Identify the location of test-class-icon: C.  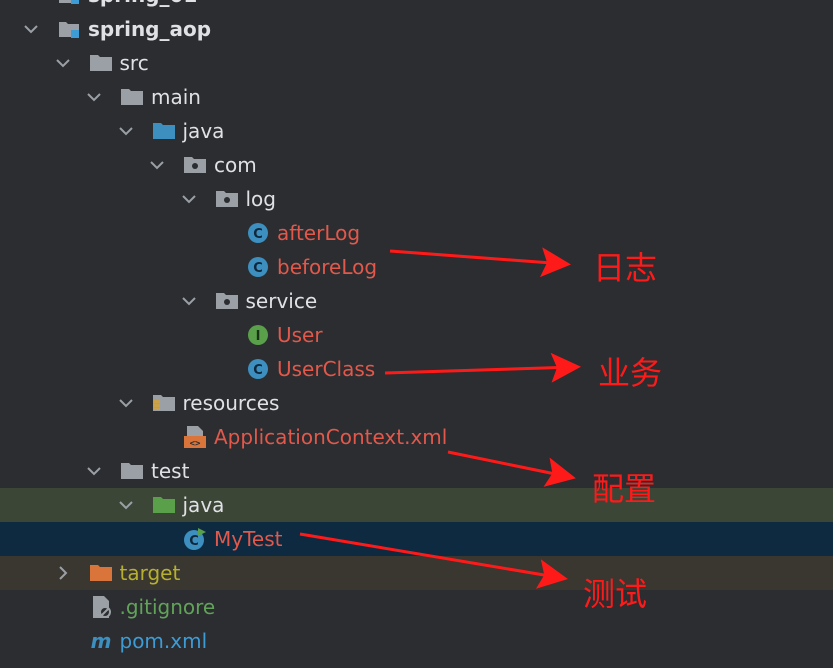
(195, 539).